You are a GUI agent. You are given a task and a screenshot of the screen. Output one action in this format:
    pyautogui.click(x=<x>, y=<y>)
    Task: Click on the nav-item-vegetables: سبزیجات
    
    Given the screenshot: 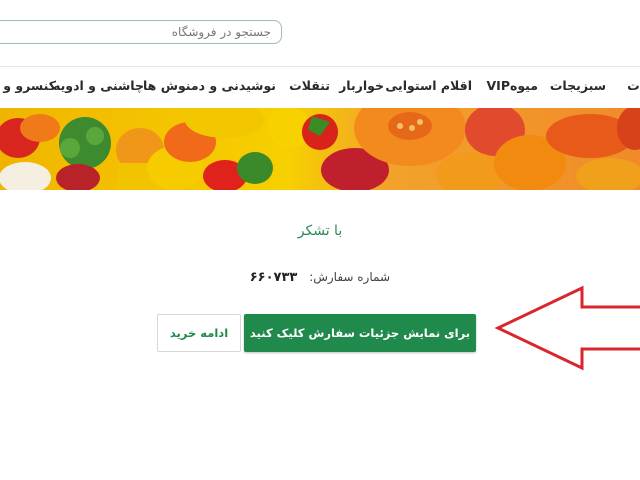 What is the action you would take?
    pyautogui.click(x=578, y=85)
    